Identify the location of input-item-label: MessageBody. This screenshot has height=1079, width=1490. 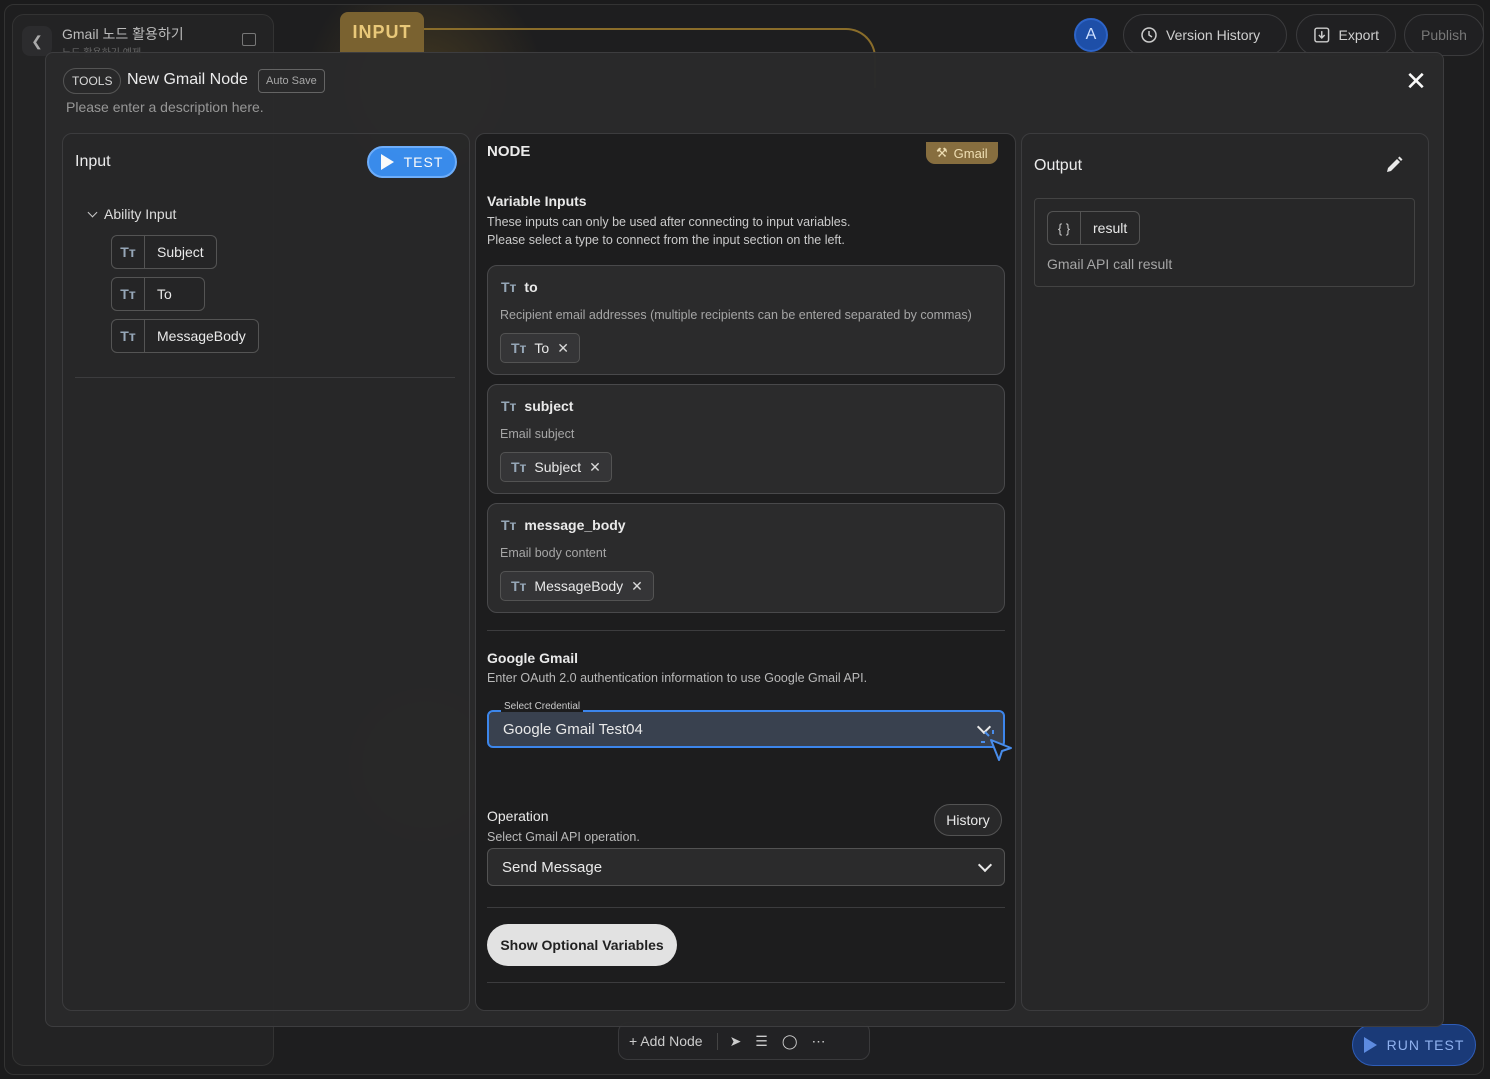
(201, 336).